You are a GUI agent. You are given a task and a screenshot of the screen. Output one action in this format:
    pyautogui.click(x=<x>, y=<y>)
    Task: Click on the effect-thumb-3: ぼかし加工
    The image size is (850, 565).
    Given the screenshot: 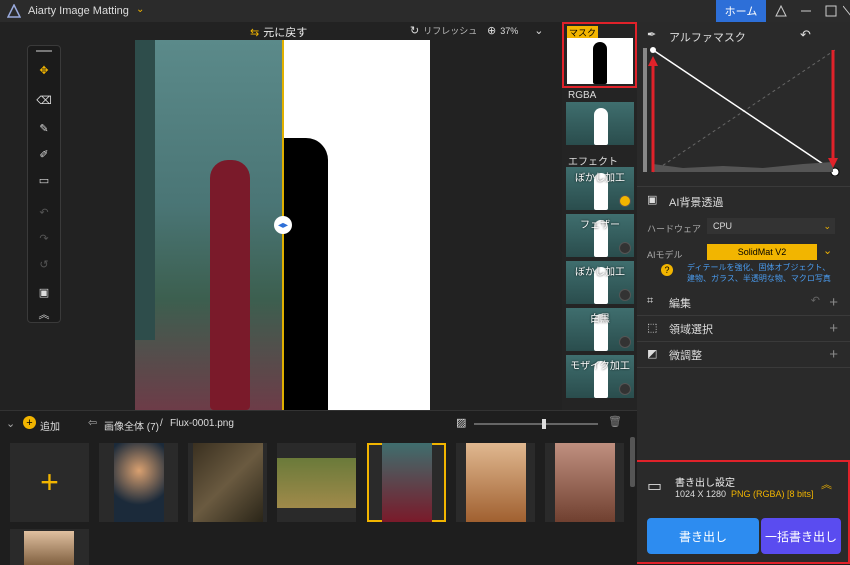 What is the action you would take?
    pyautogui.click(x=600, y=282)
    